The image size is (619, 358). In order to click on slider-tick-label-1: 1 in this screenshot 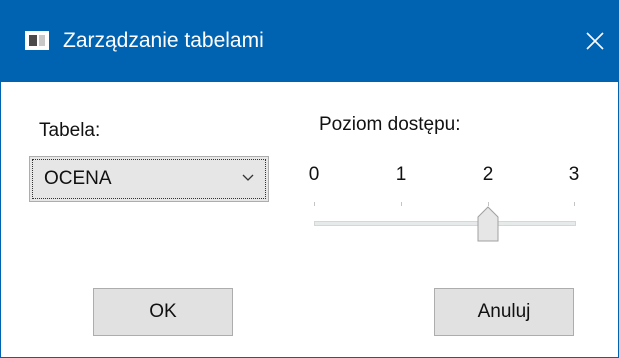, I will do `click(401, 174)`.